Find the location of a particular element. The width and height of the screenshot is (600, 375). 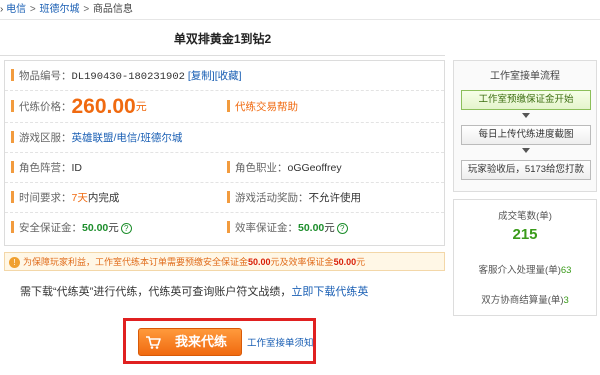

stats-panel: 成交笔数(单) 215 客服介入处理量(单)63 双方协商结算量(单)3 is located at coordinates (525, 257).